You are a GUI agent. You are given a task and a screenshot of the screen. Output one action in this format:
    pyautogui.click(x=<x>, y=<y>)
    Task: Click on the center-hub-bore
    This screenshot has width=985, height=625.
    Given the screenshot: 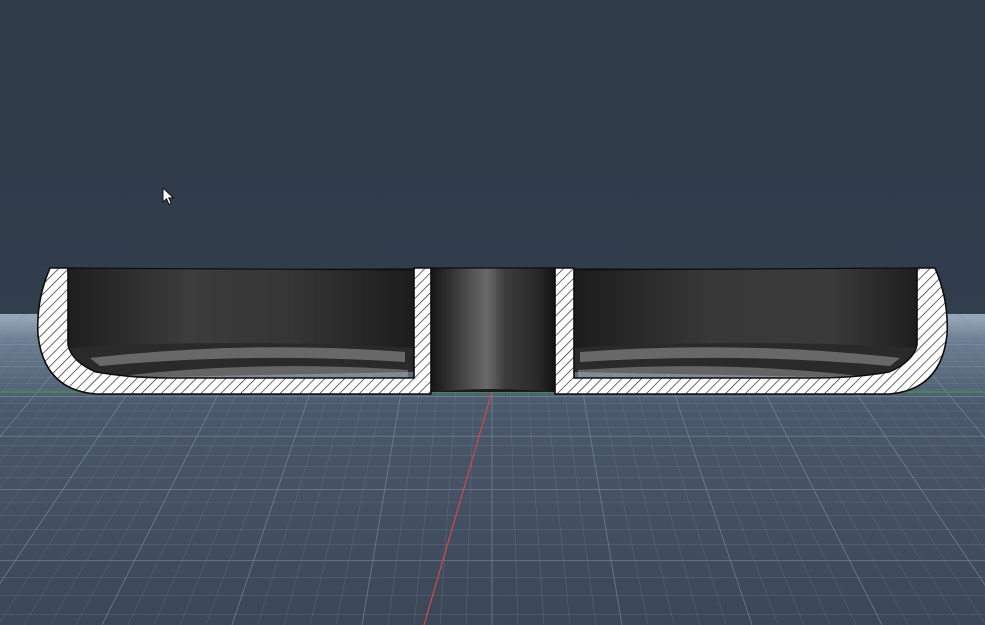 What is the action you would take?
    pyautogui.click(x=493, y=330)
    